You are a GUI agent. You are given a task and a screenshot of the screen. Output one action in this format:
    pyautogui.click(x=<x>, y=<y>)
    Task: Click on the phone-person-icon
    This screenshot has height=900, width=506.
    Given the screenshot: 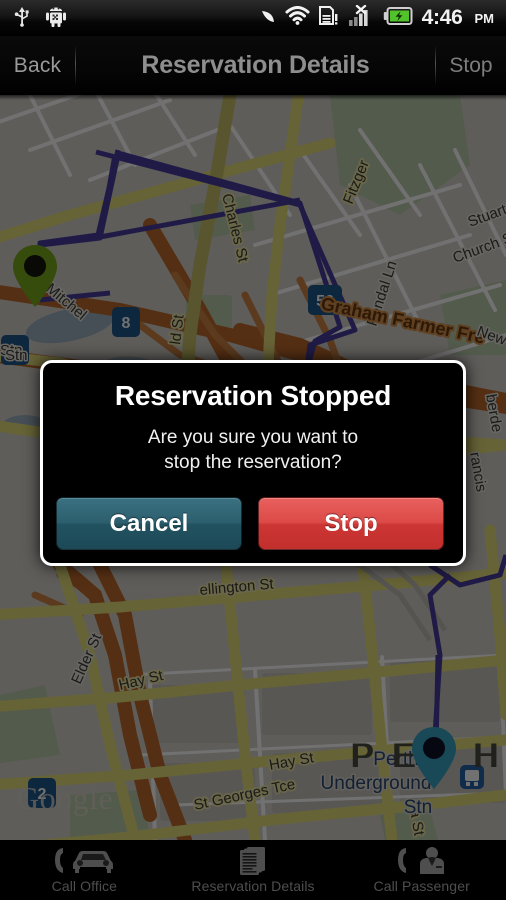 What is the action you would take?
    pyautogui.click(x=422, y=861)
    